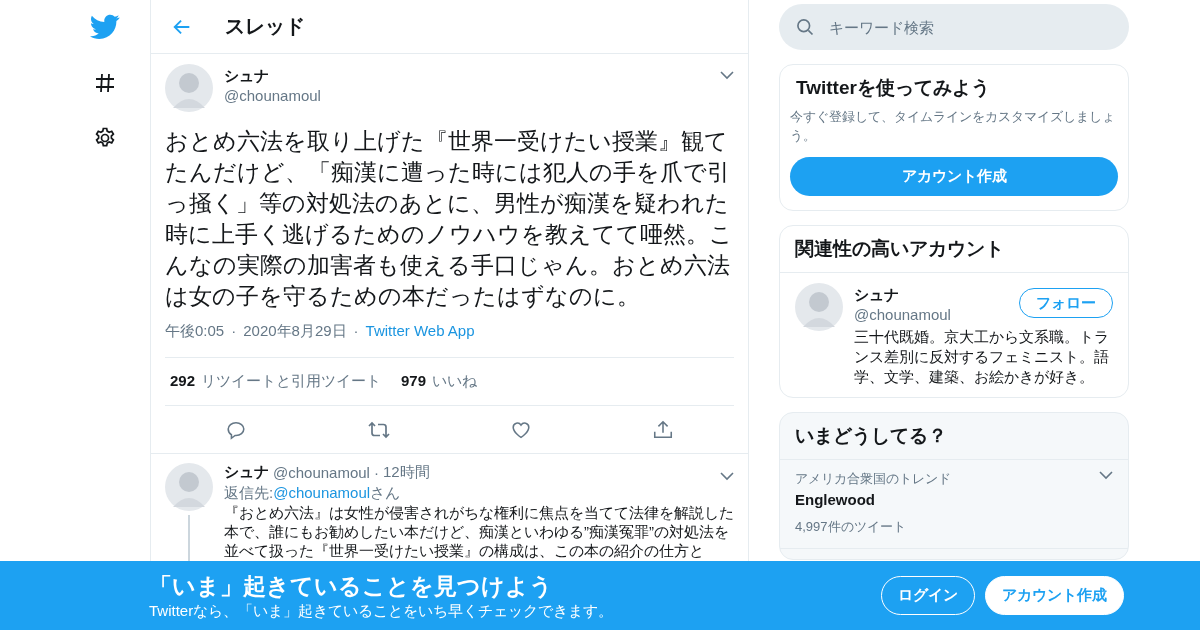 The width and height of the screenshot is (1200, 630). Describe the element at coordinates (381, 611) in the screenshot. I see `banner-text: Twitterなら、「いま」起きていることをいち早くチェックできます。` at that location.